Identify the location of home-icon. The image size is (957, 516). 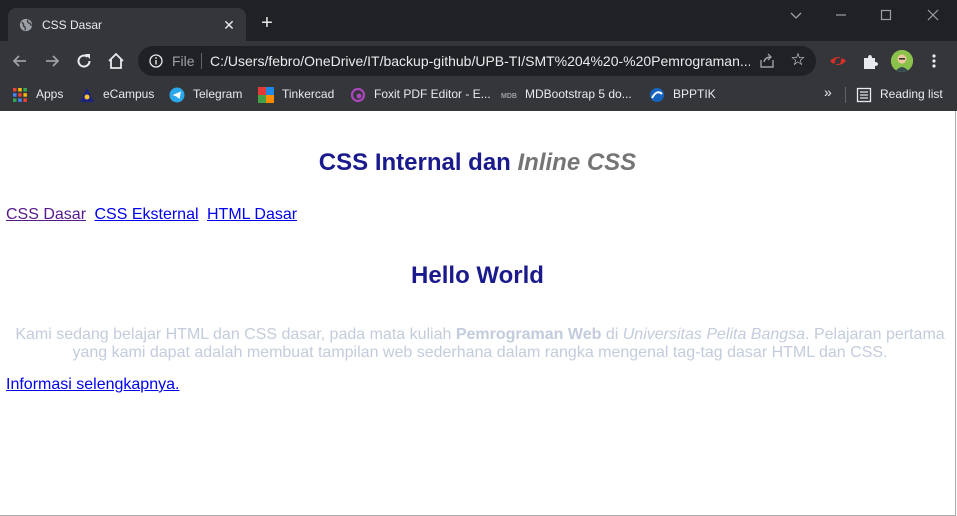
(116, 61).